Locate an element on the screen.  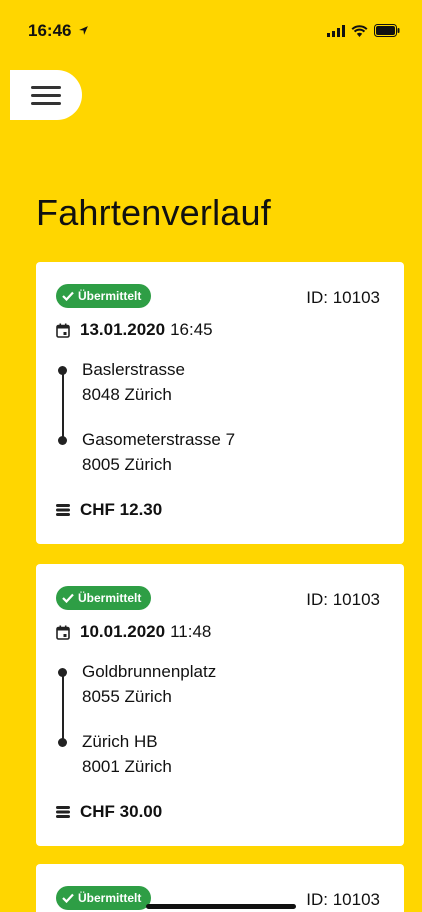
status-time: 16:46 is located at coordinates (58, 31).